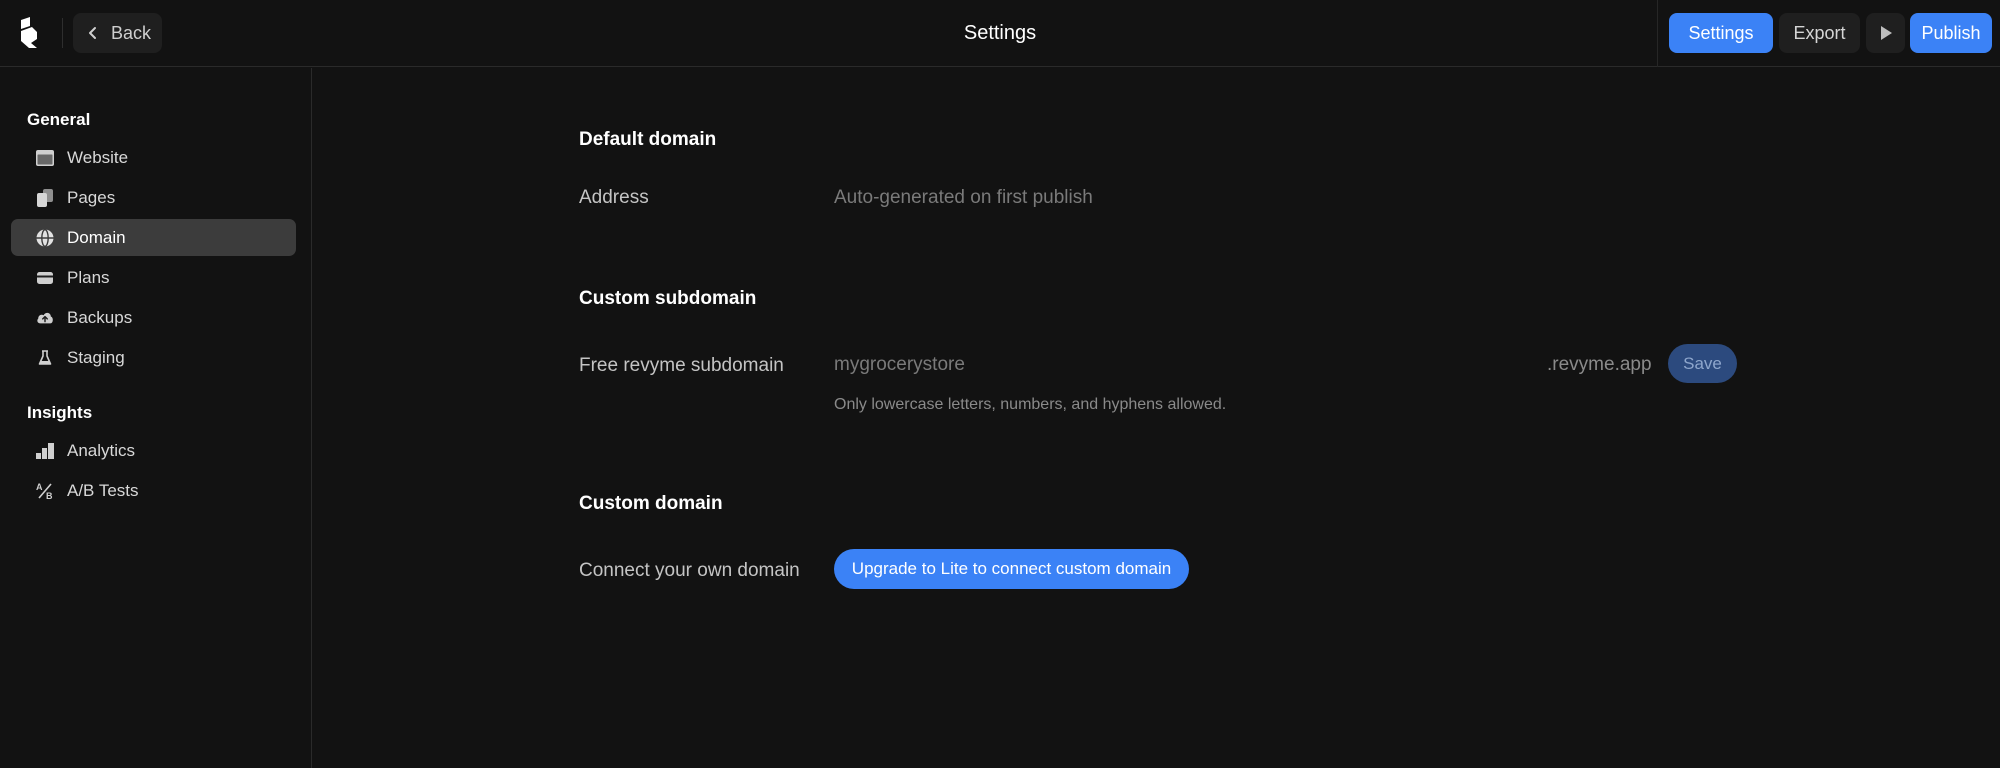 The height and width of the screenshot is (768, 2000). What do you see at coordinates (153, 357) in the screenshot?
I see `sidebar-item-staging: Staging` at bounding box center [153, 357].